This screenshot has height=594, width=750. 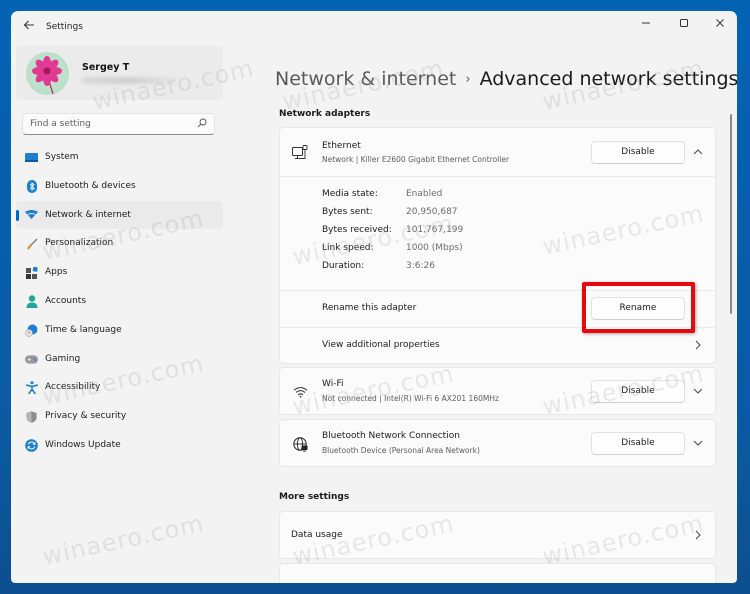 I want to click on wifi-name: Wi-Fi, so click(x=333, y=384).